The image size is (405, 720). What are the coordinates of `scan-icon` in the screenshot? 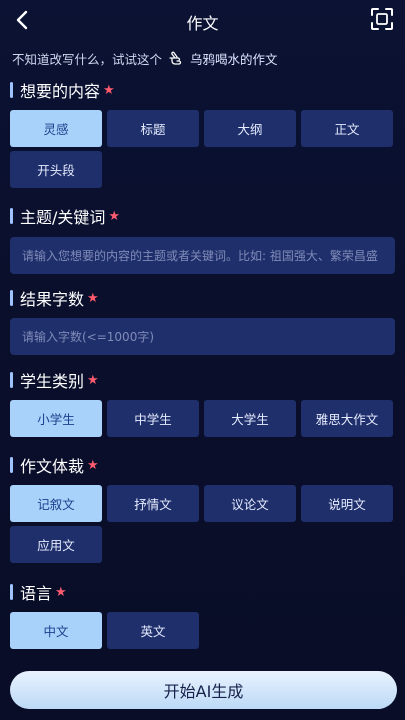 It's located at (382, 19).